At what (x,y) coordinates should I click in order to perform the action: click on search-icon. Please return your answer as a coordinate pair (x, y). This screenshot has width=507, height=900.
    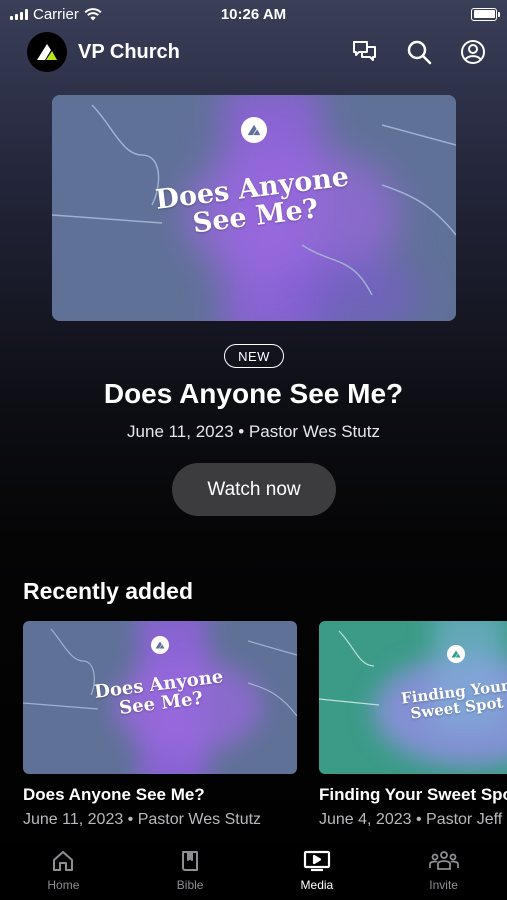
    Looking at the image, I should click on (419, 52).